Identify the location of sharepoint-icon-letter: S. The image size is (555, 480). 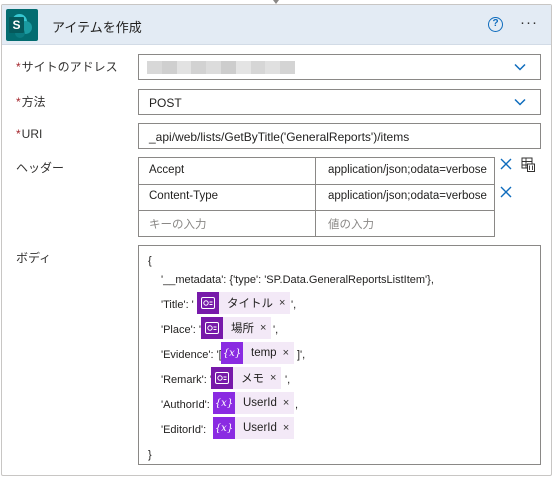
(16, 25).